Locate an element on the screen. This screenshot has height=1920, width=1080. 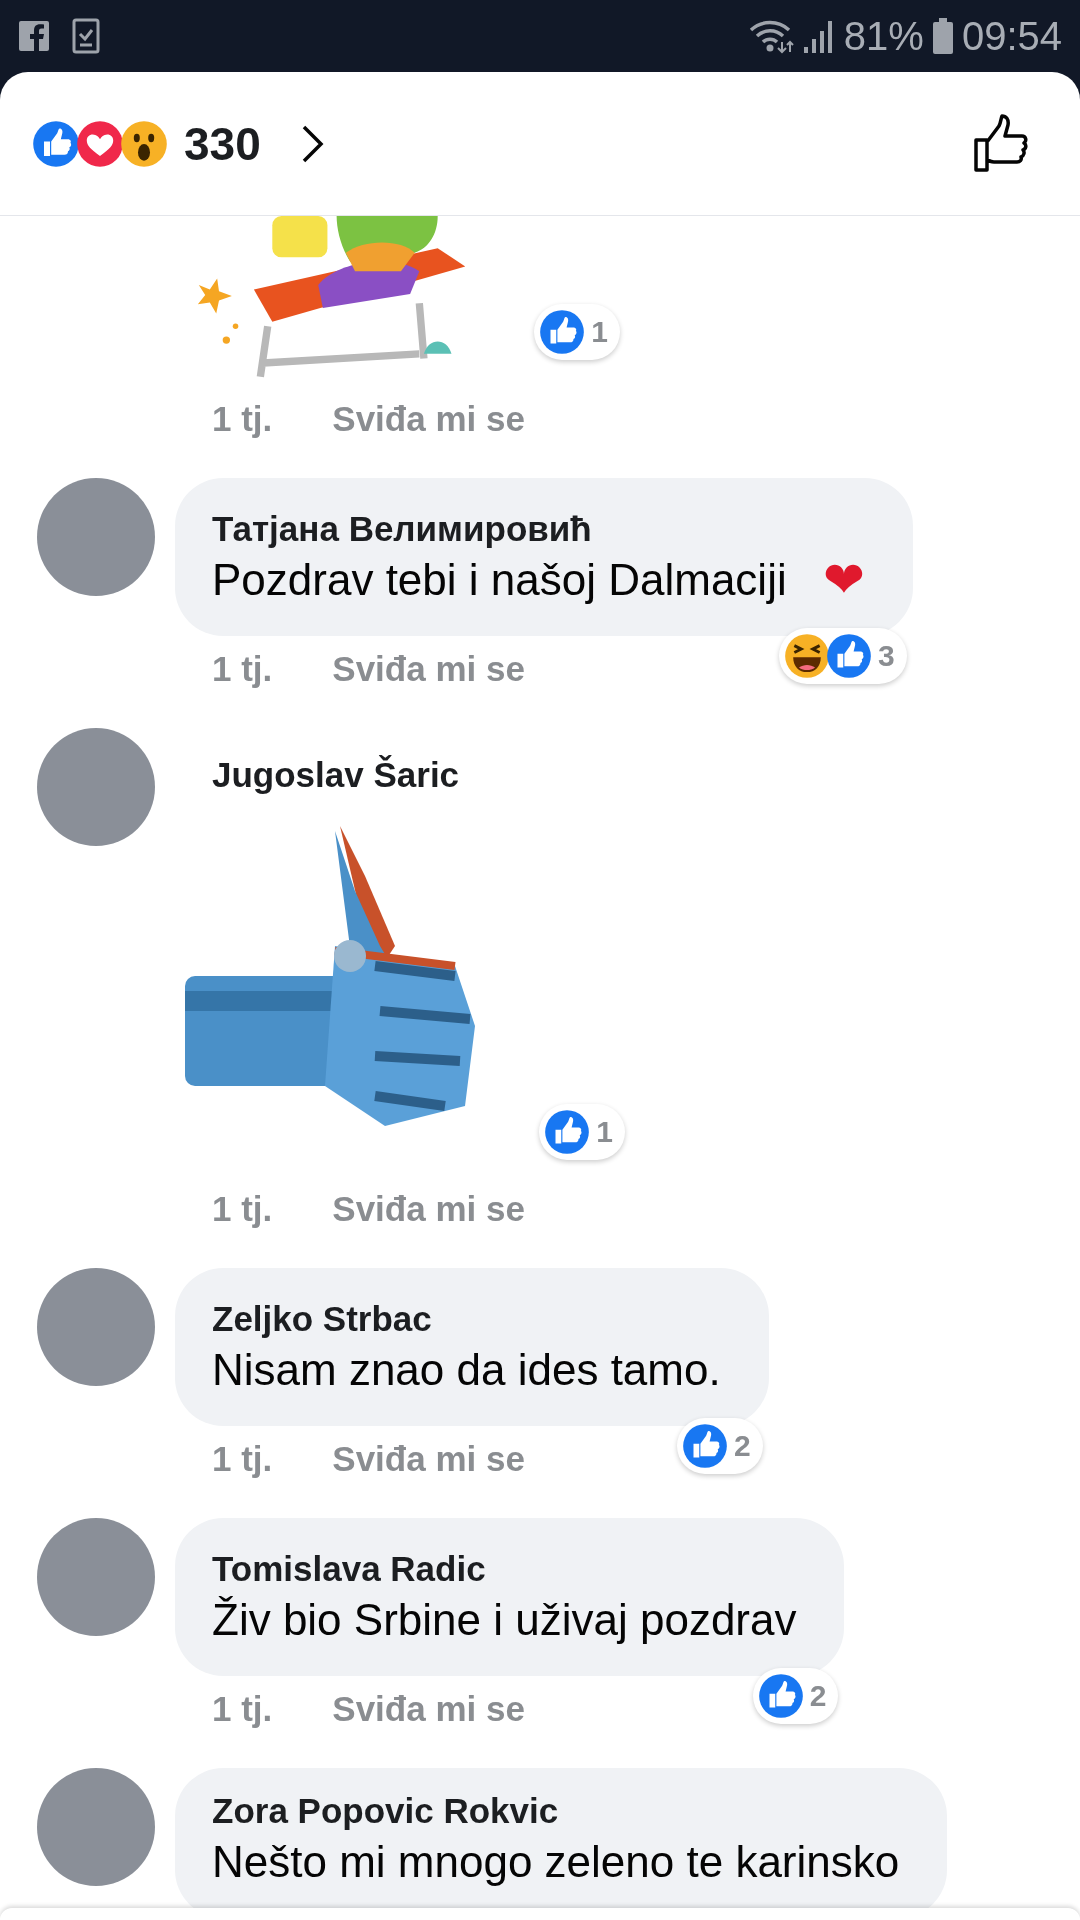
author-name: Zora Popovic Rokvic is located at coordinates (556, 1811).